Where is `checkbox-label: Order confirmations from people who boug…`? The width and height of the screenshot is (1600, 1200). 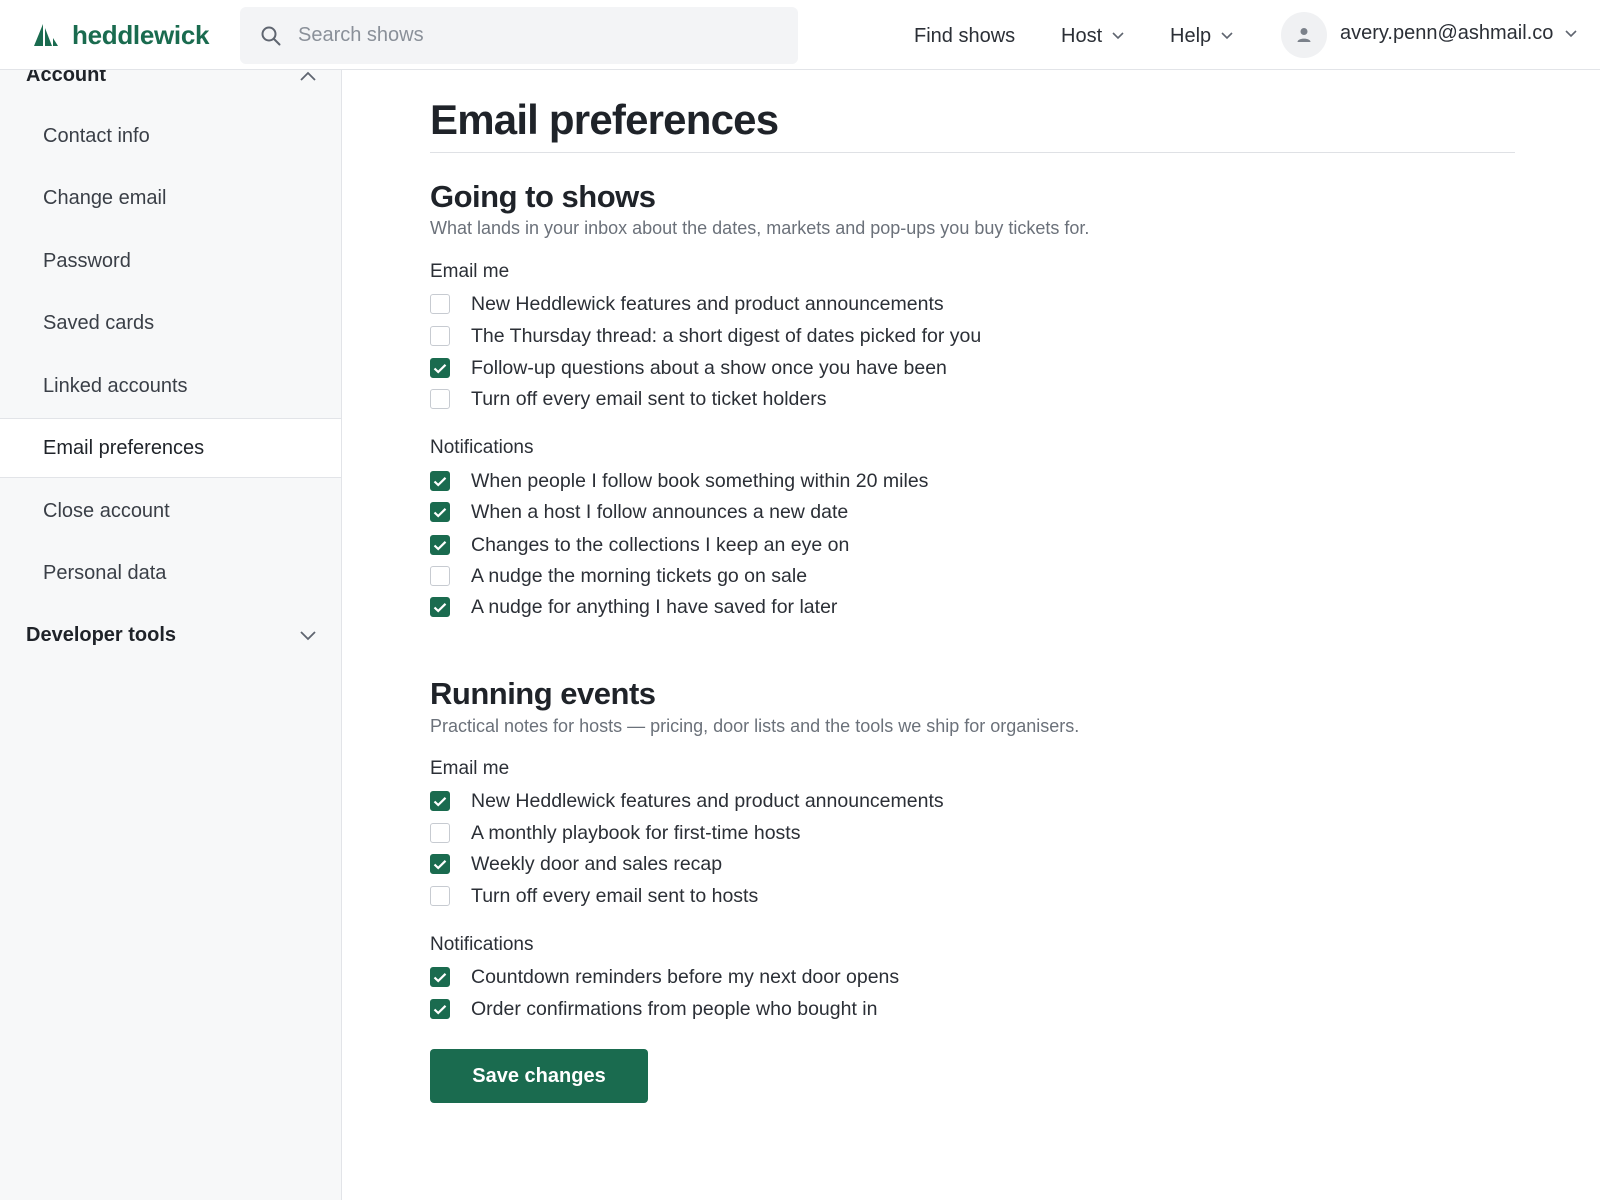 checkbox-label: Order confirmations from people who boug… is located at coordinates (674, 1008).